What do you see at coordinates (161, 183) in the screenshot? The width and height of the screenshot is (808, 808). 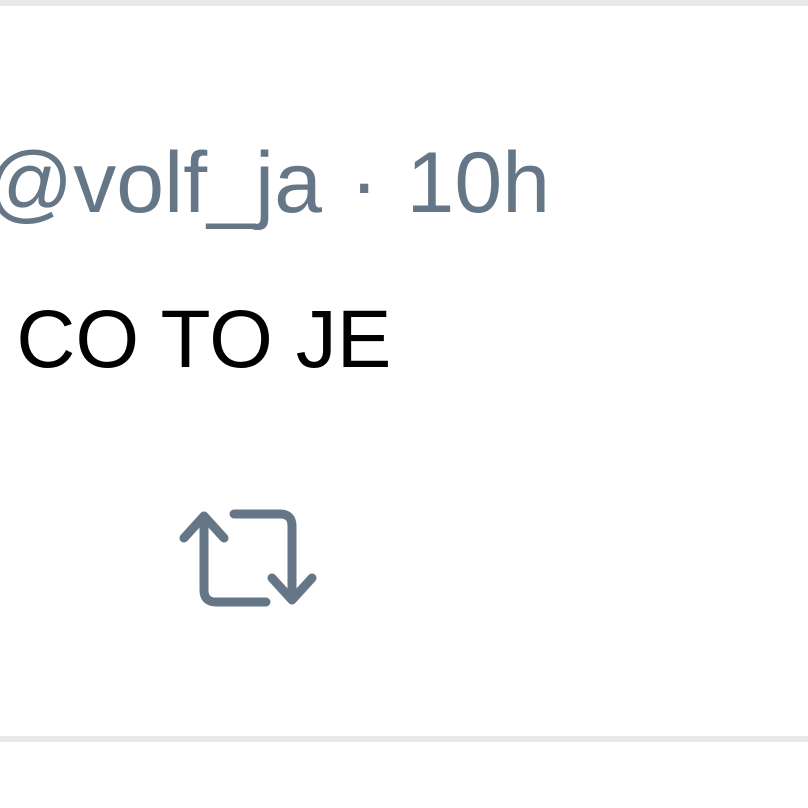 I see `author-handle: @volf_ja` at bounding box center [161, 183].